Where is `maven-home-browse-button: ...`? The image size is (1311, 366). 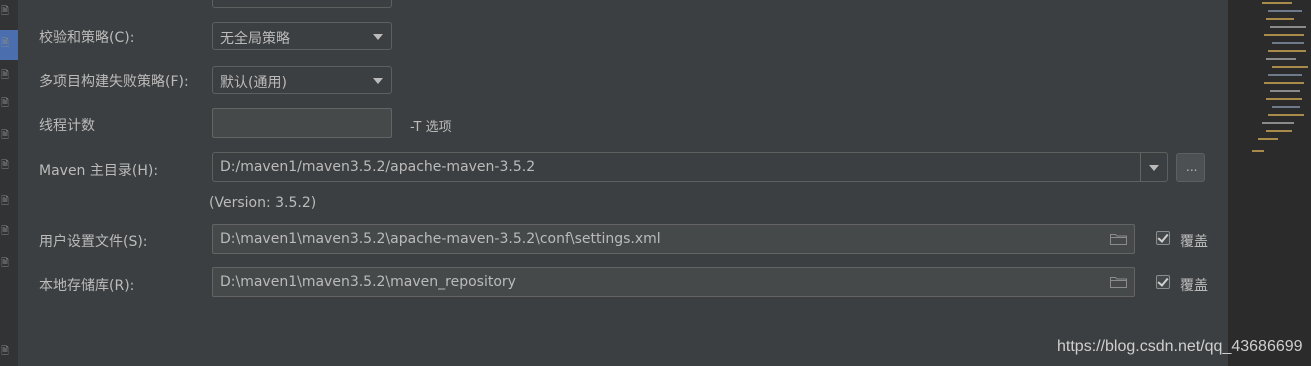
maven-home-browse-button: ... is located at coordinates (1190, 167).